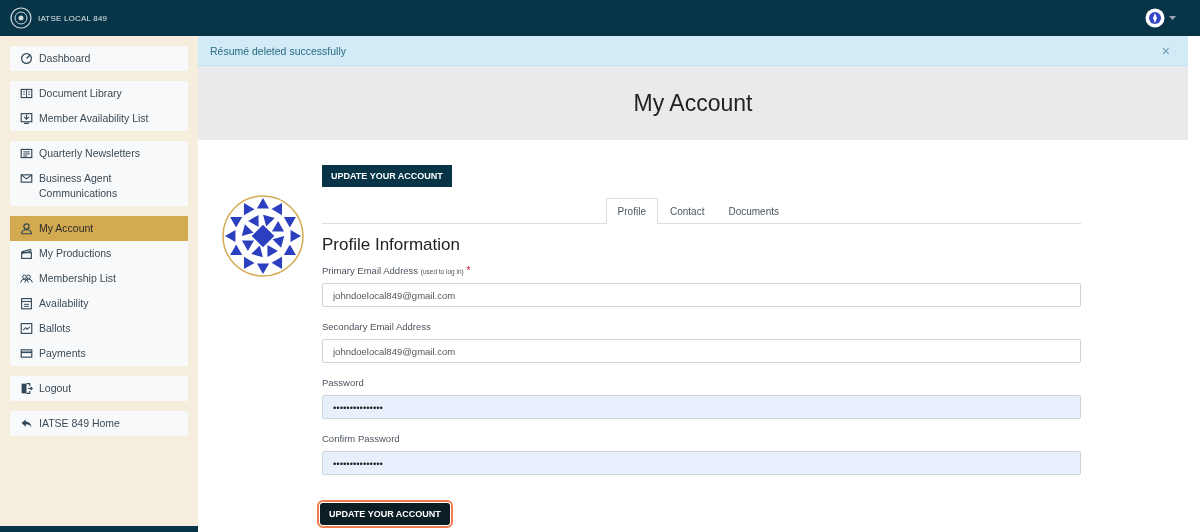 This screenshot has width=1200, height=532. I want to click on sidebar-item: Dashboard, so click(99, 58).